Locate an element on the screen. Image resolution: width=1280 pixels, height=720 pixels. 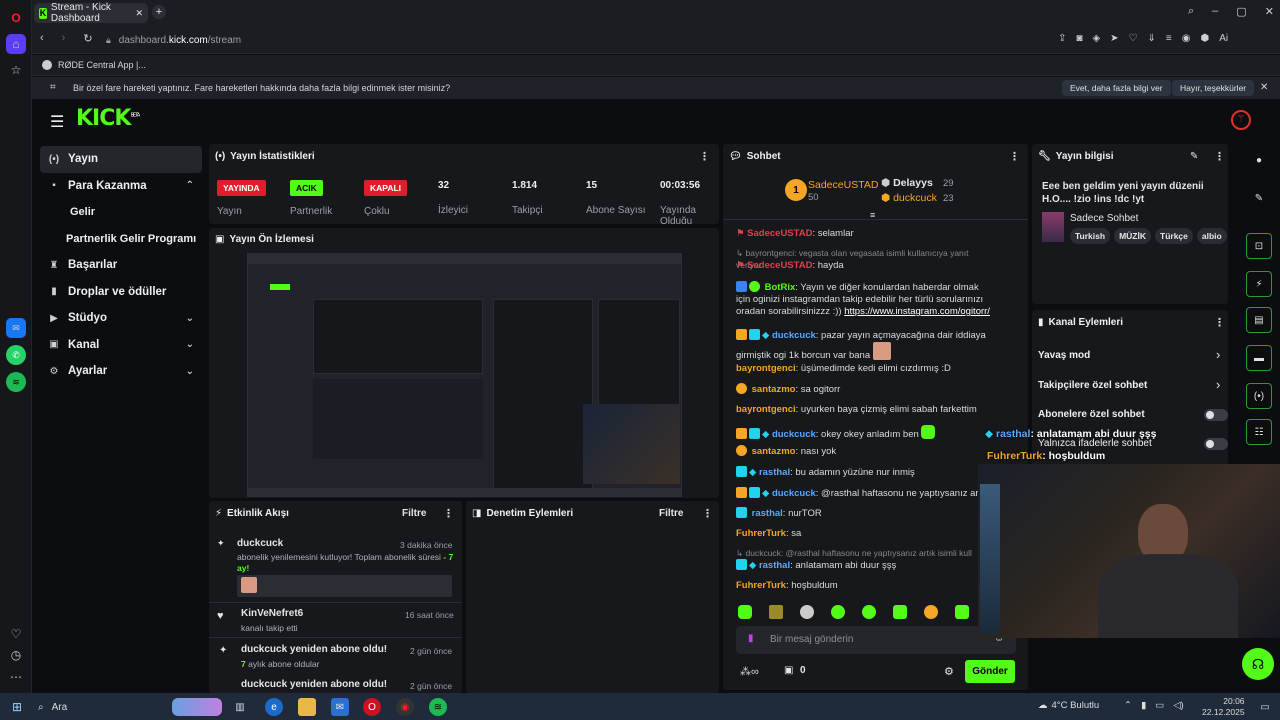
whatsapp-icon: ✆ is located at coordinates (16, 355).